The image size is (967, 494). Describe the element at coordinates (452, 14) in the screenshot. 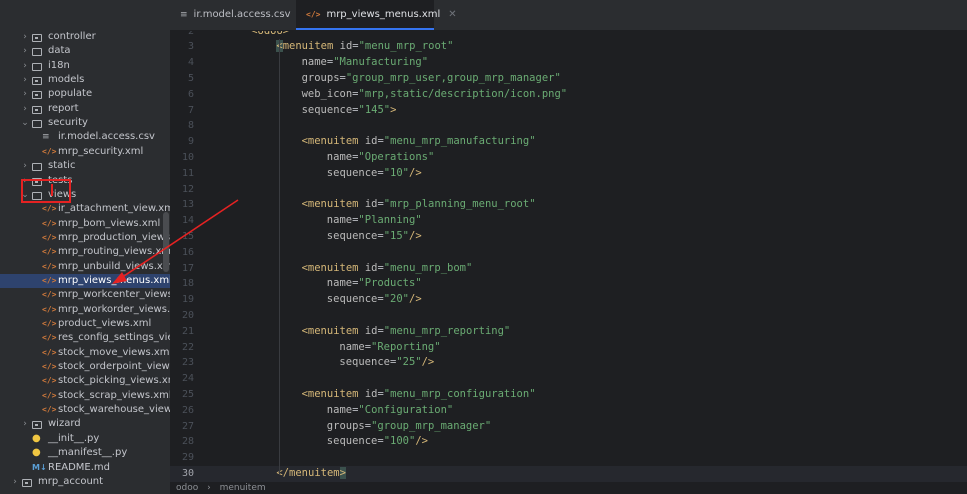

I see `close-tab-icon: ✕` at that location.